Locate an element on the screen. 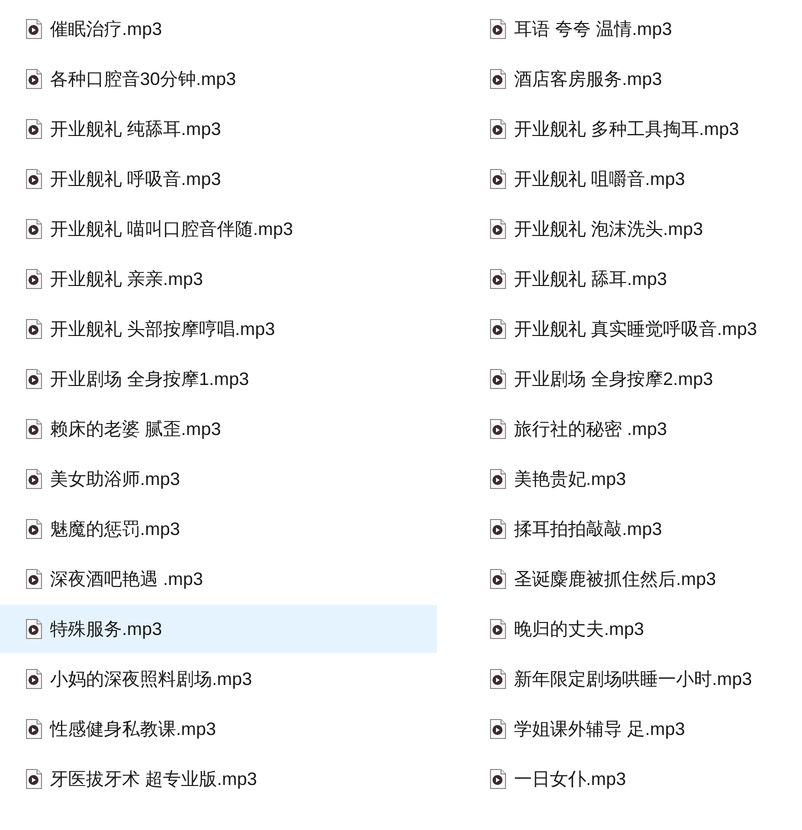  file-item: 性感健身私教课.mp3 is located at coordinates (218, 729).